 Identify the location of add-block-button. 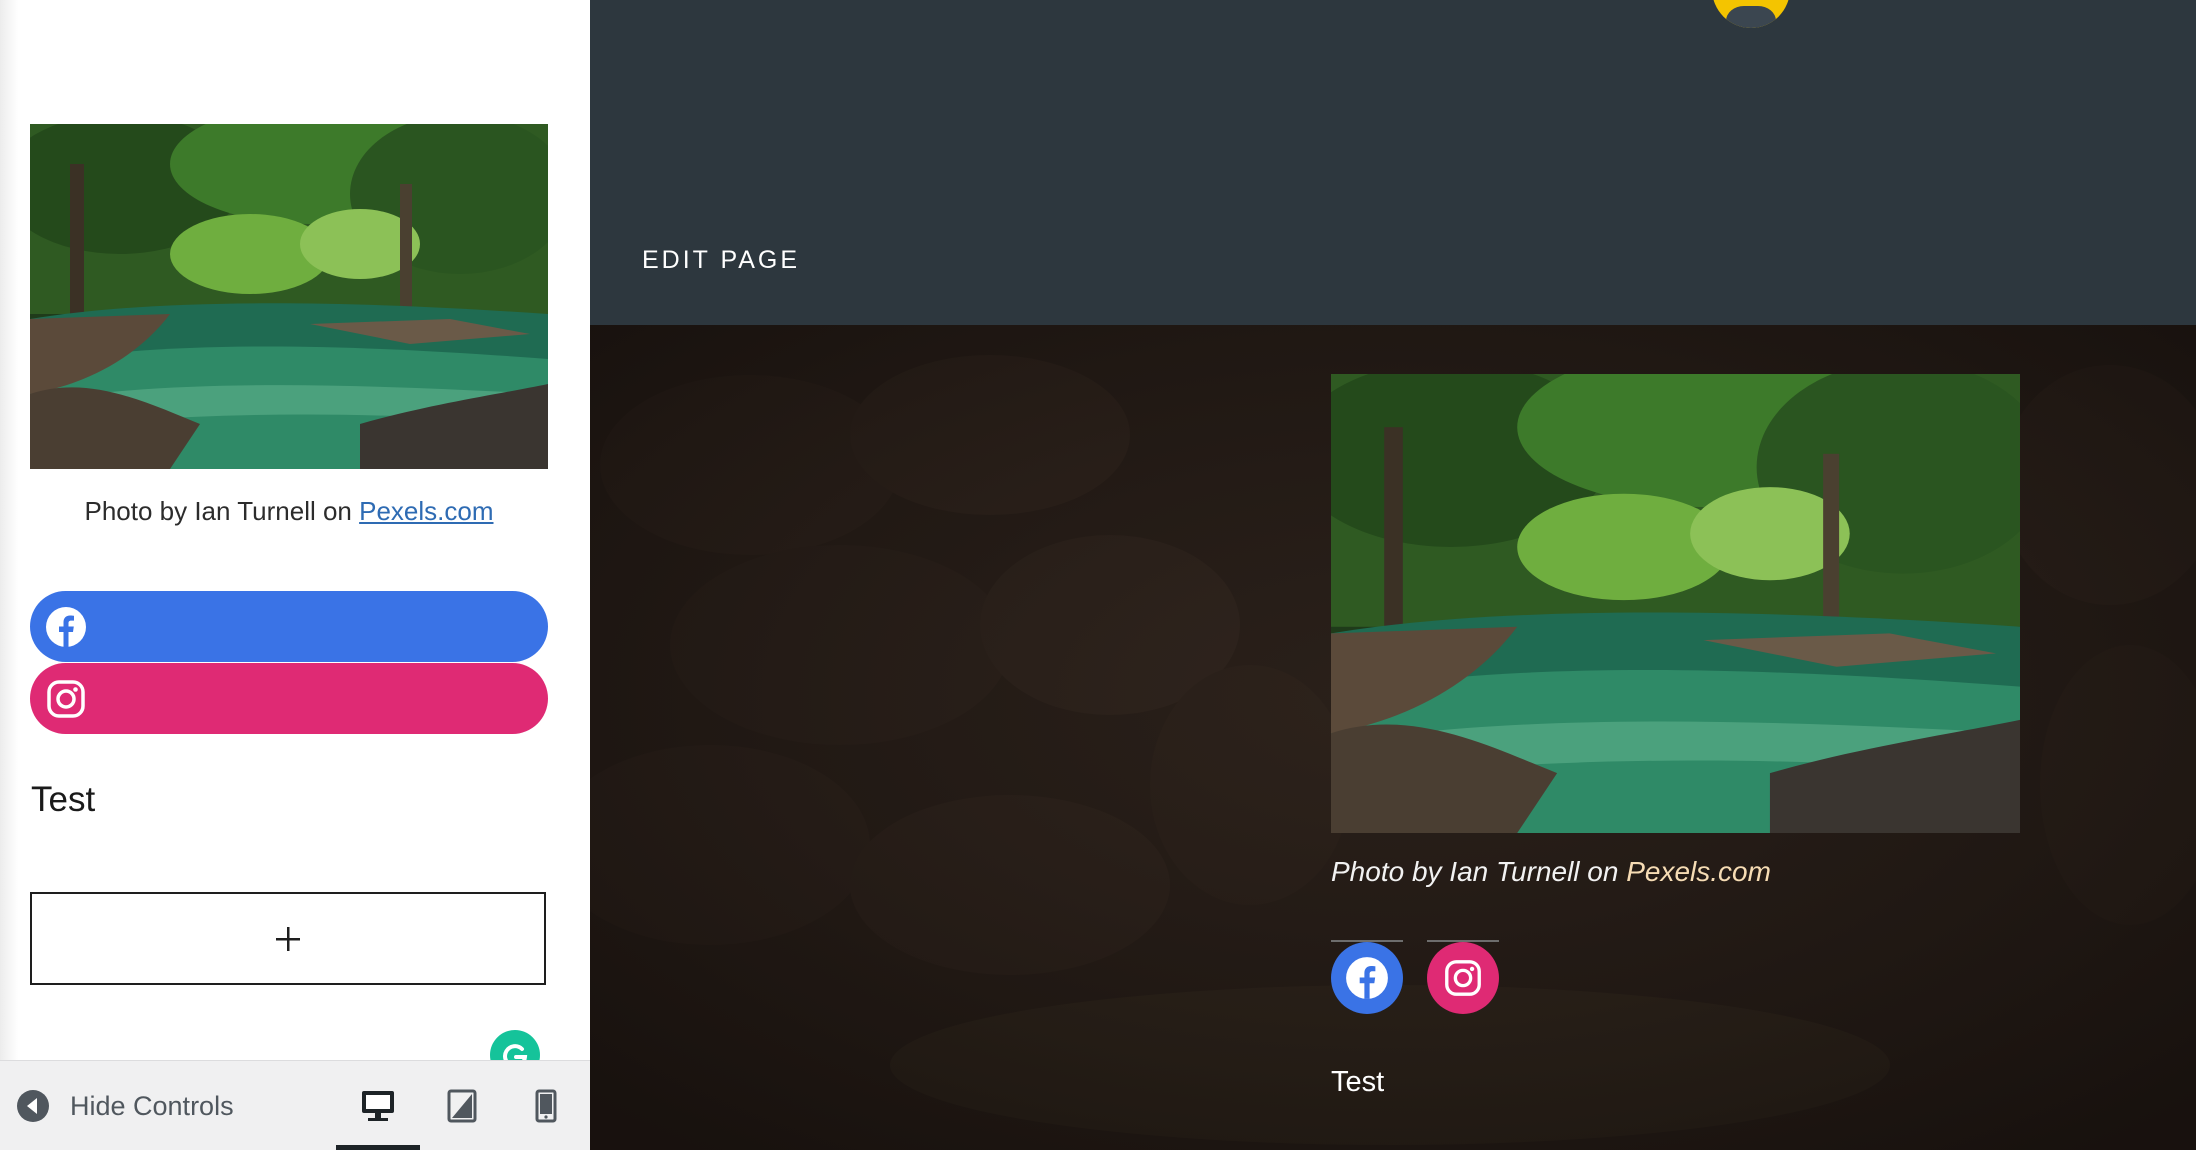
(288, 938).